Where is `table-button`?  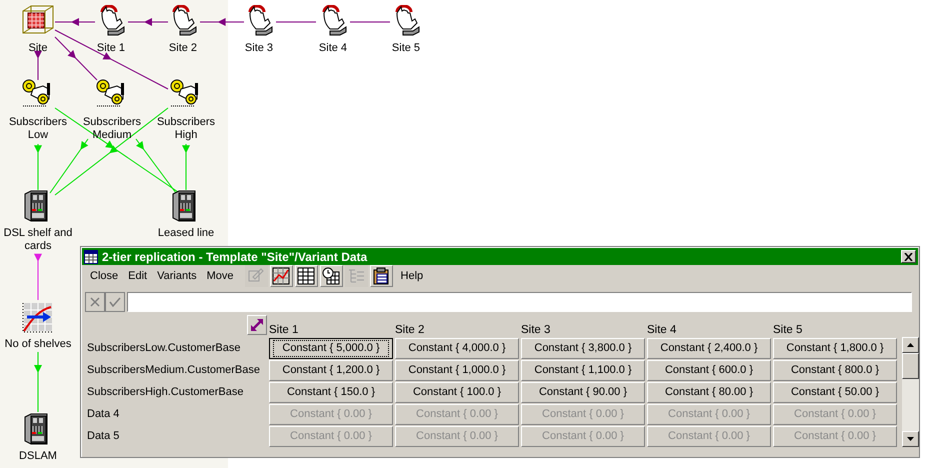
table-button is located at coordinates (306, 276).